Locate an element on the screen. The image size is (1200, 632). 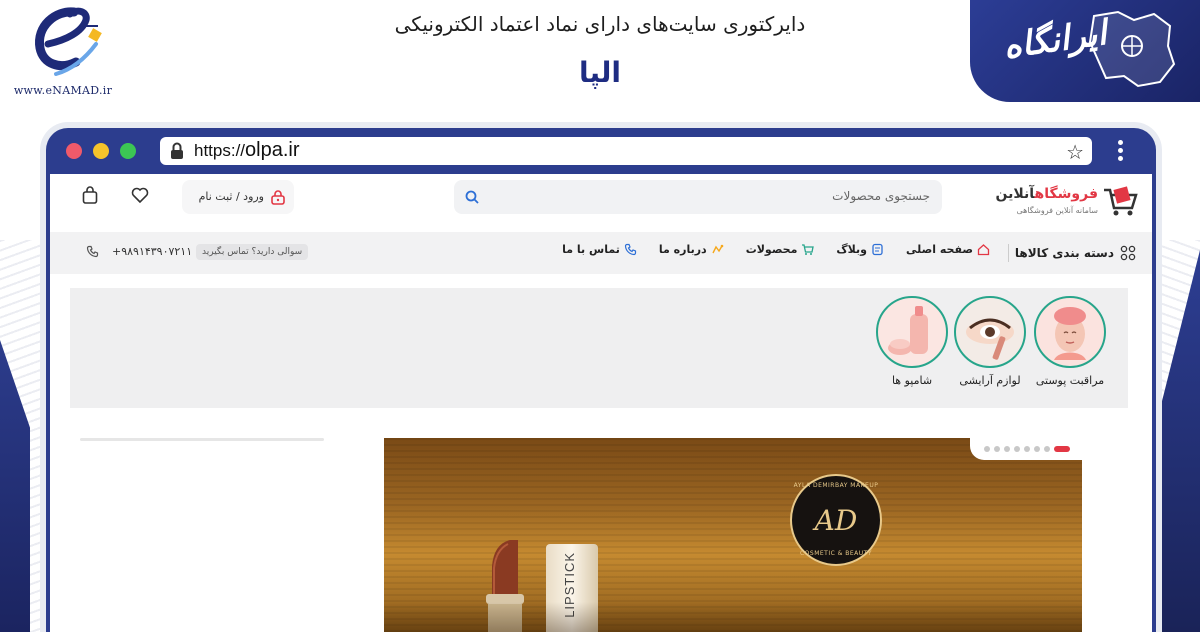
window-minimize-button is located at coordinates (101, 151).